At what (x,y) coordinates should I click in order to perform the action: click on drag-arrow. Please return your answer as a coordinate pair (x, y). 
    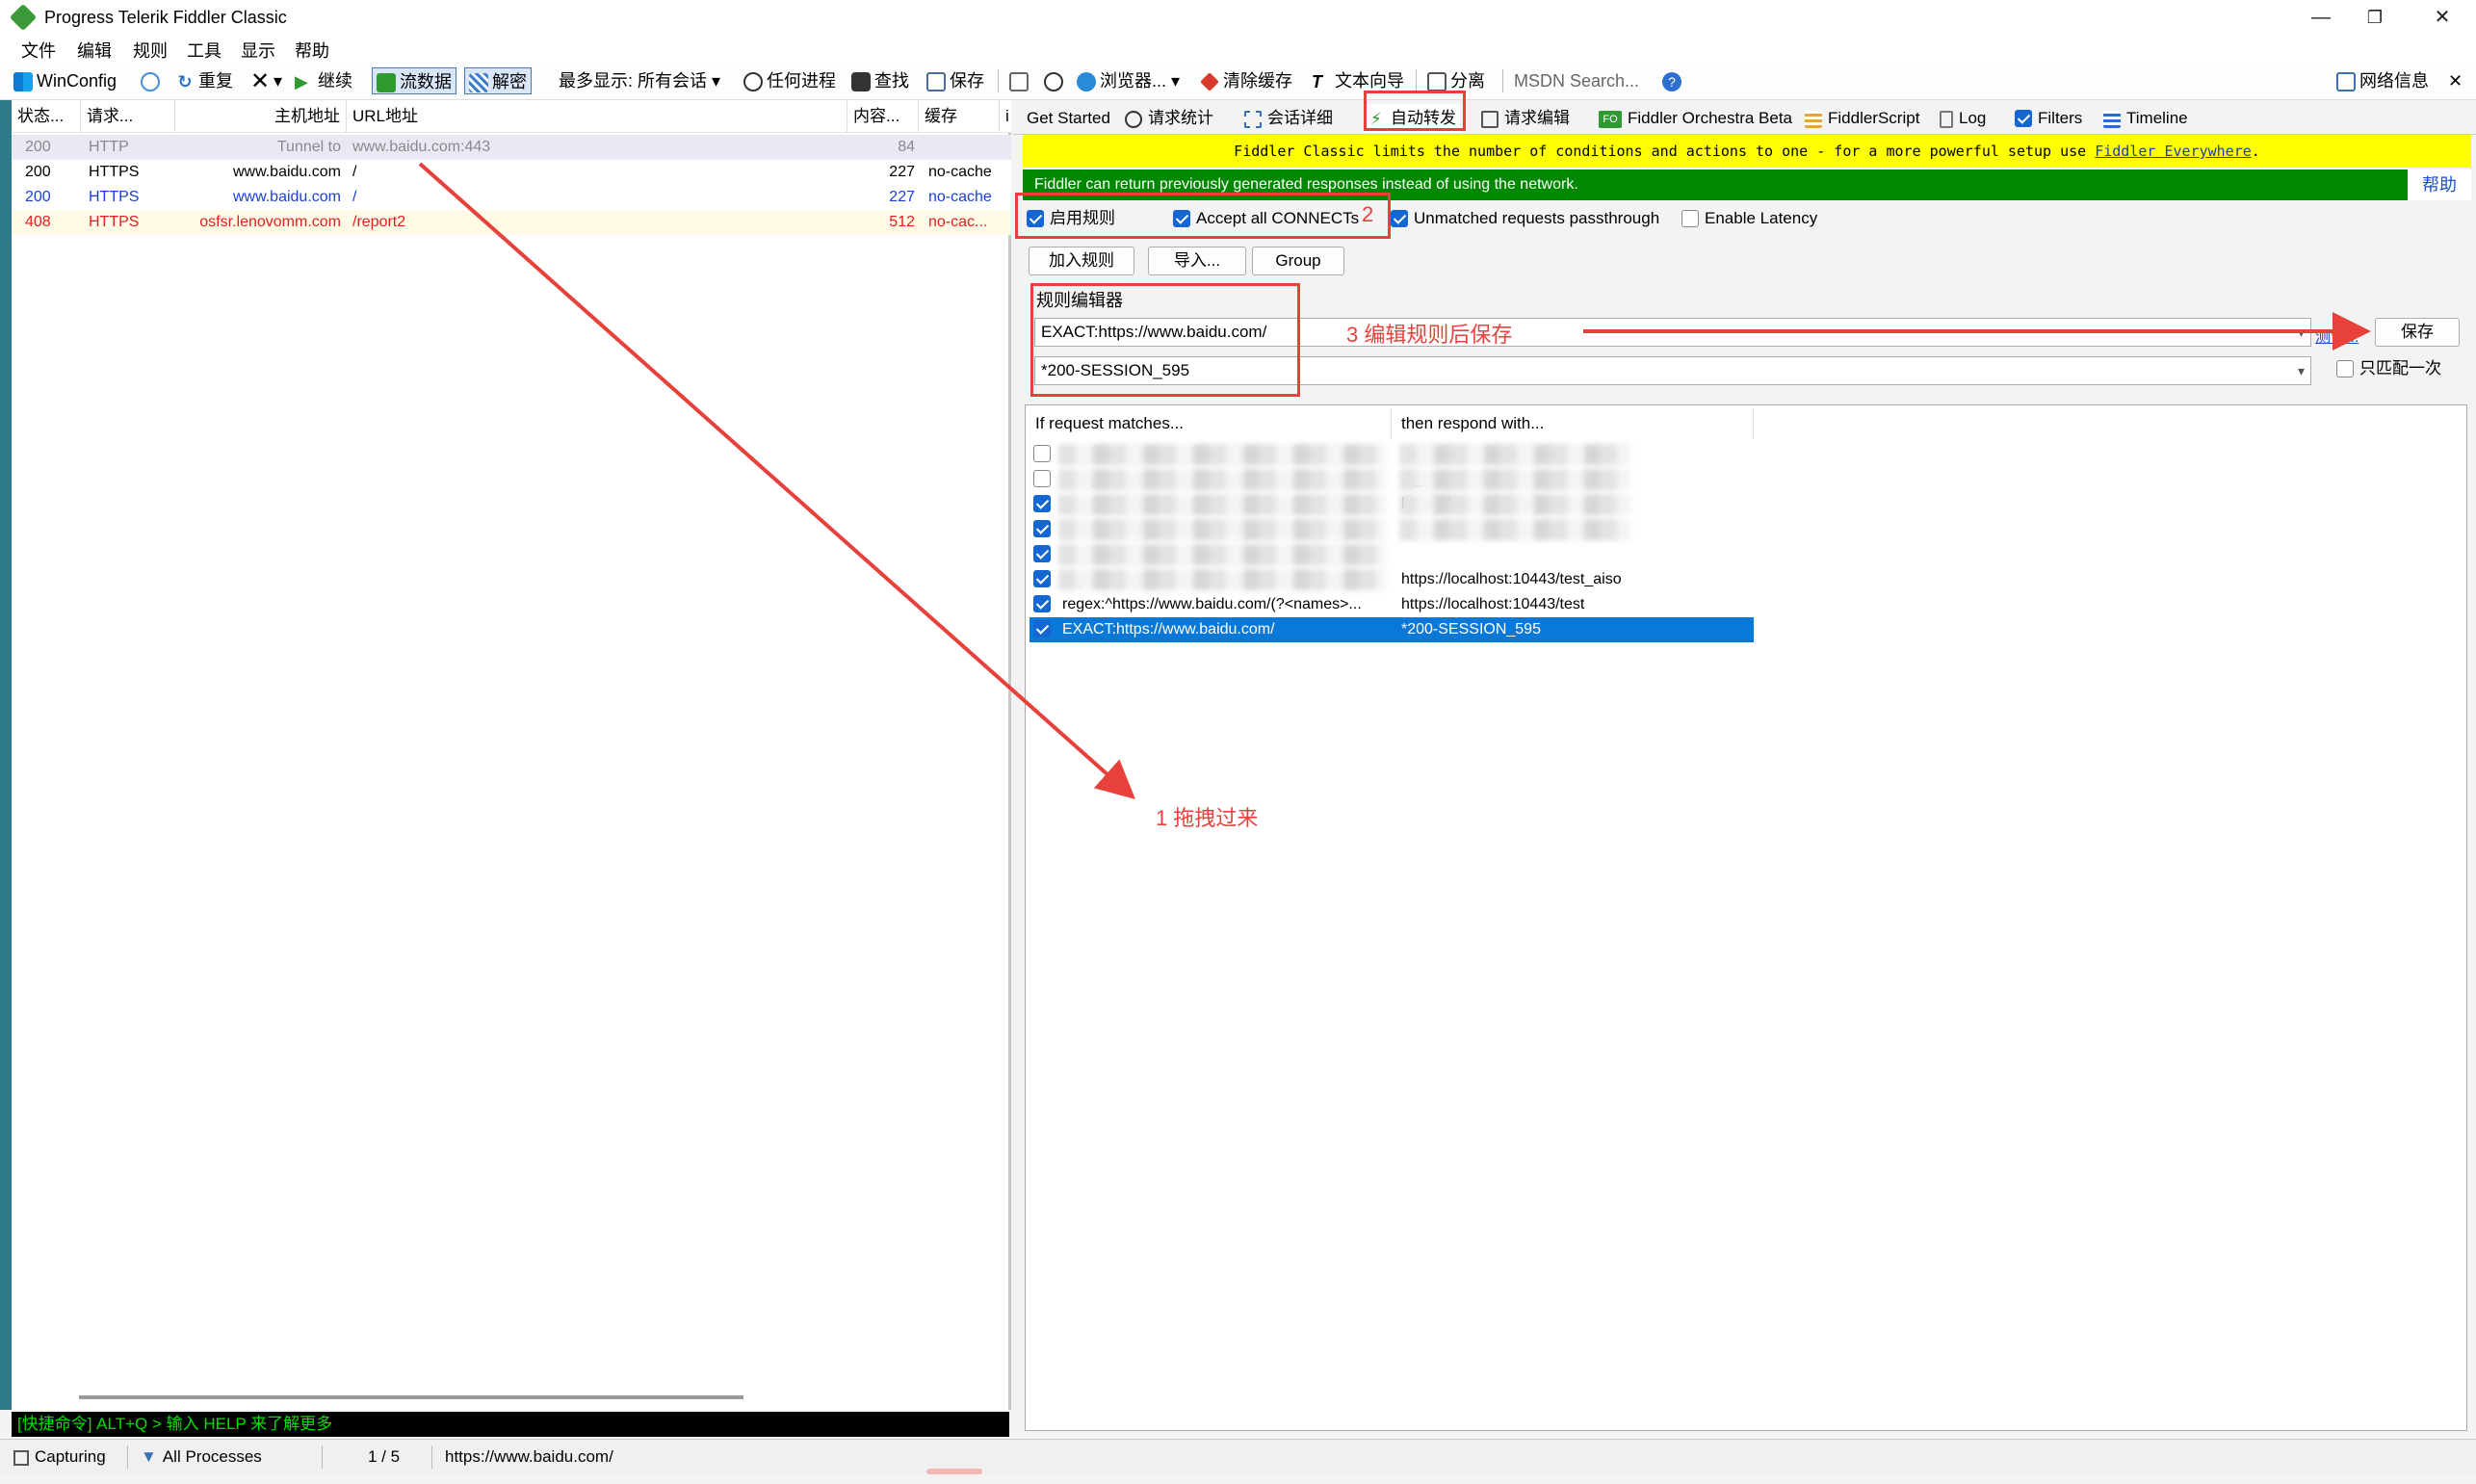
    Looking at the image, I should click on (777, 480).